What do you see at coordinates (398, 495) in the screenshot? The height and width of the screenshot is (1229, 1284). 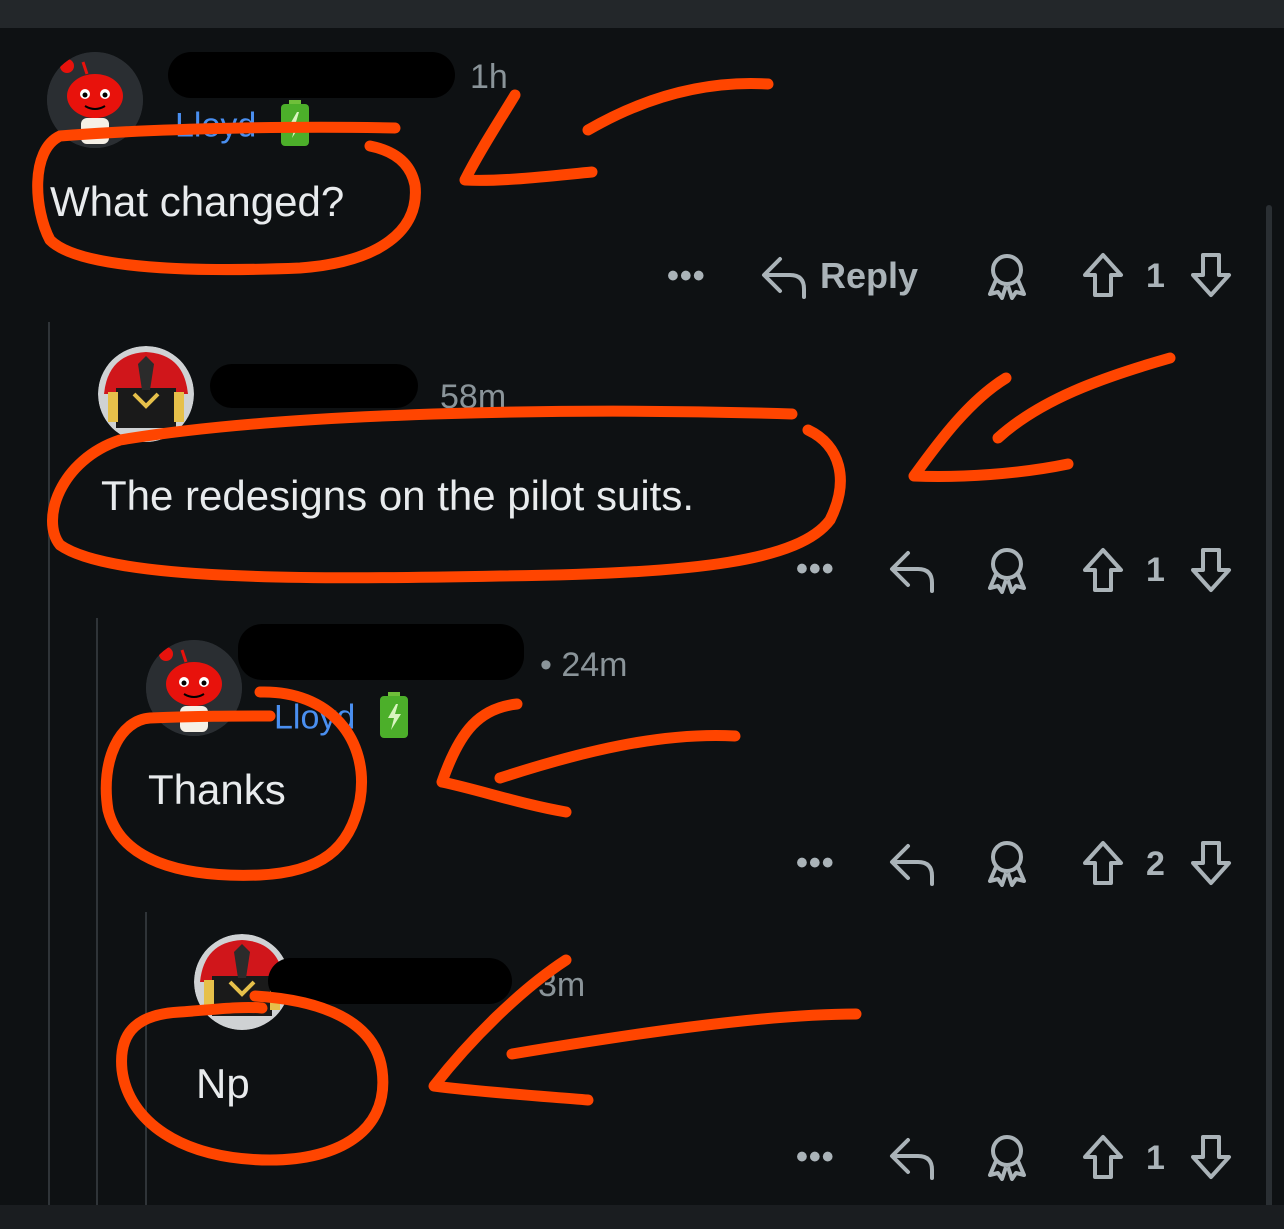 I see `comment-body: The redesigns on the pilot suits.` at bounding box center [398, 495].